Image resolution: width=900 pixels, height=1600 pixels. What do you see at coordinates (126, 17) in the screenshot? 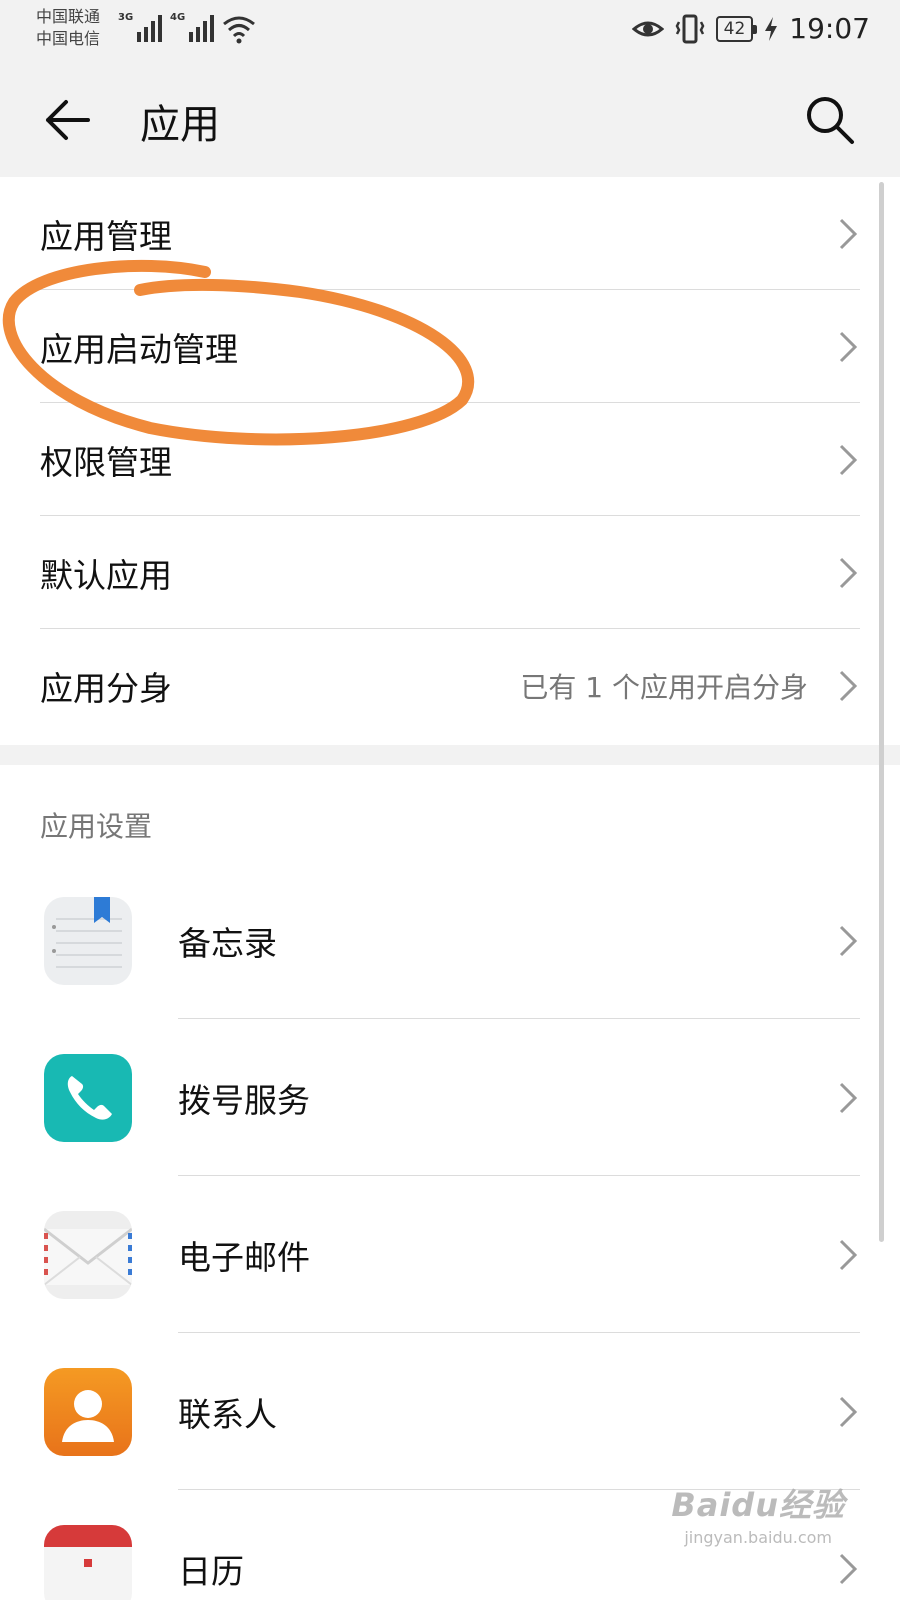
I see `network-type-1: 3G` at bounding box center [126, 17].